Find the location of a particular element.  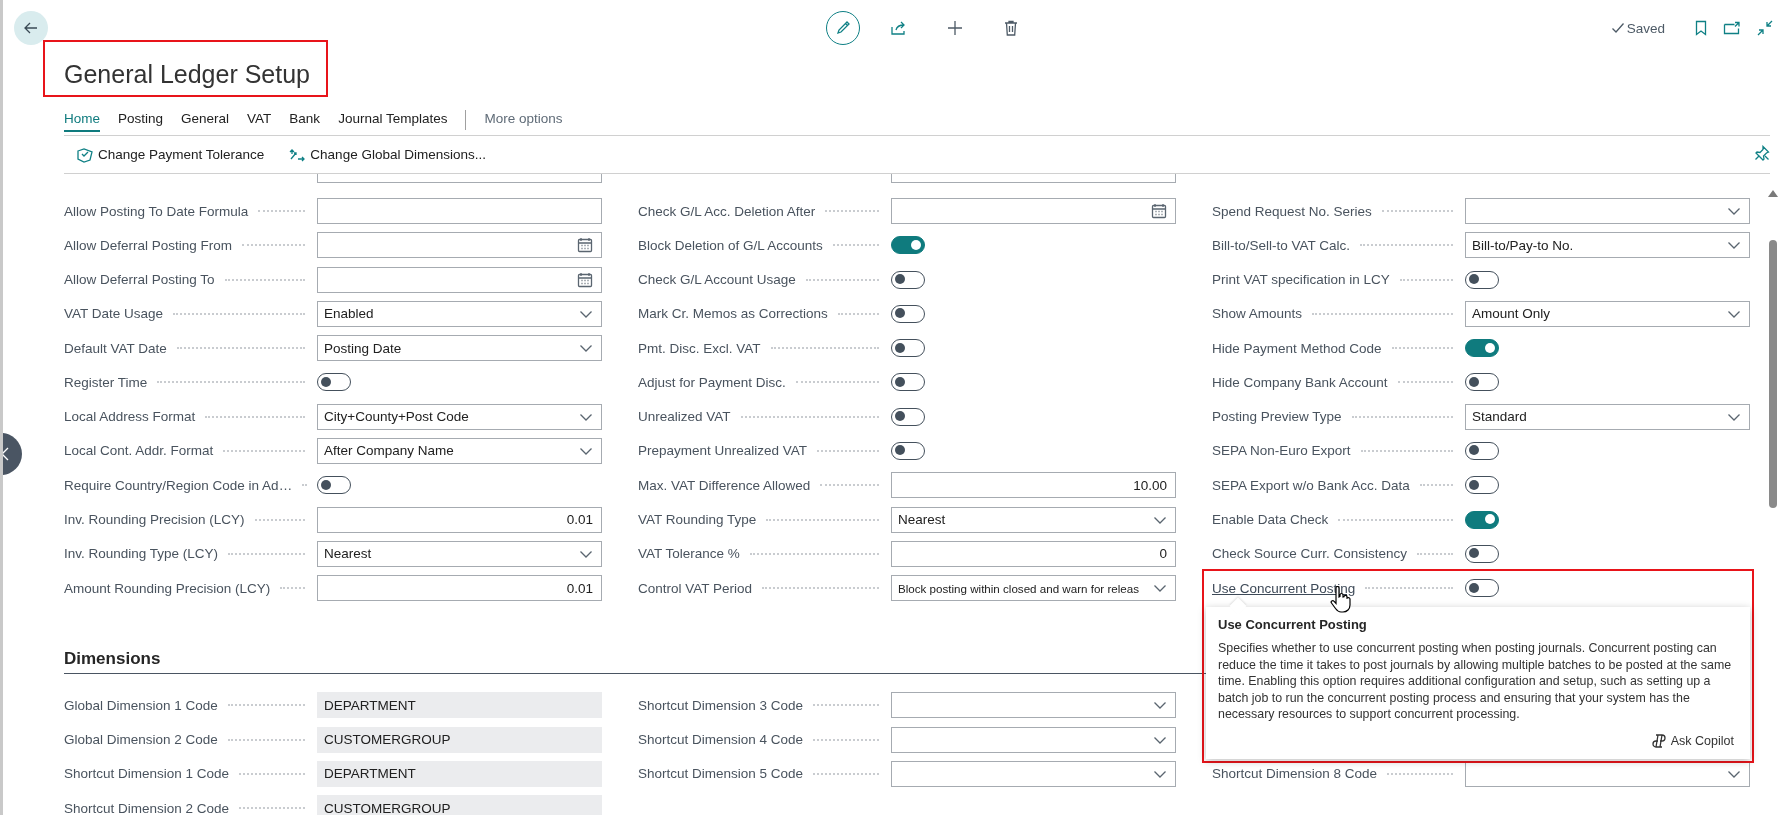

field-label: Inv. Rounding Precision (LCY) is located at coordinates (154, 519).